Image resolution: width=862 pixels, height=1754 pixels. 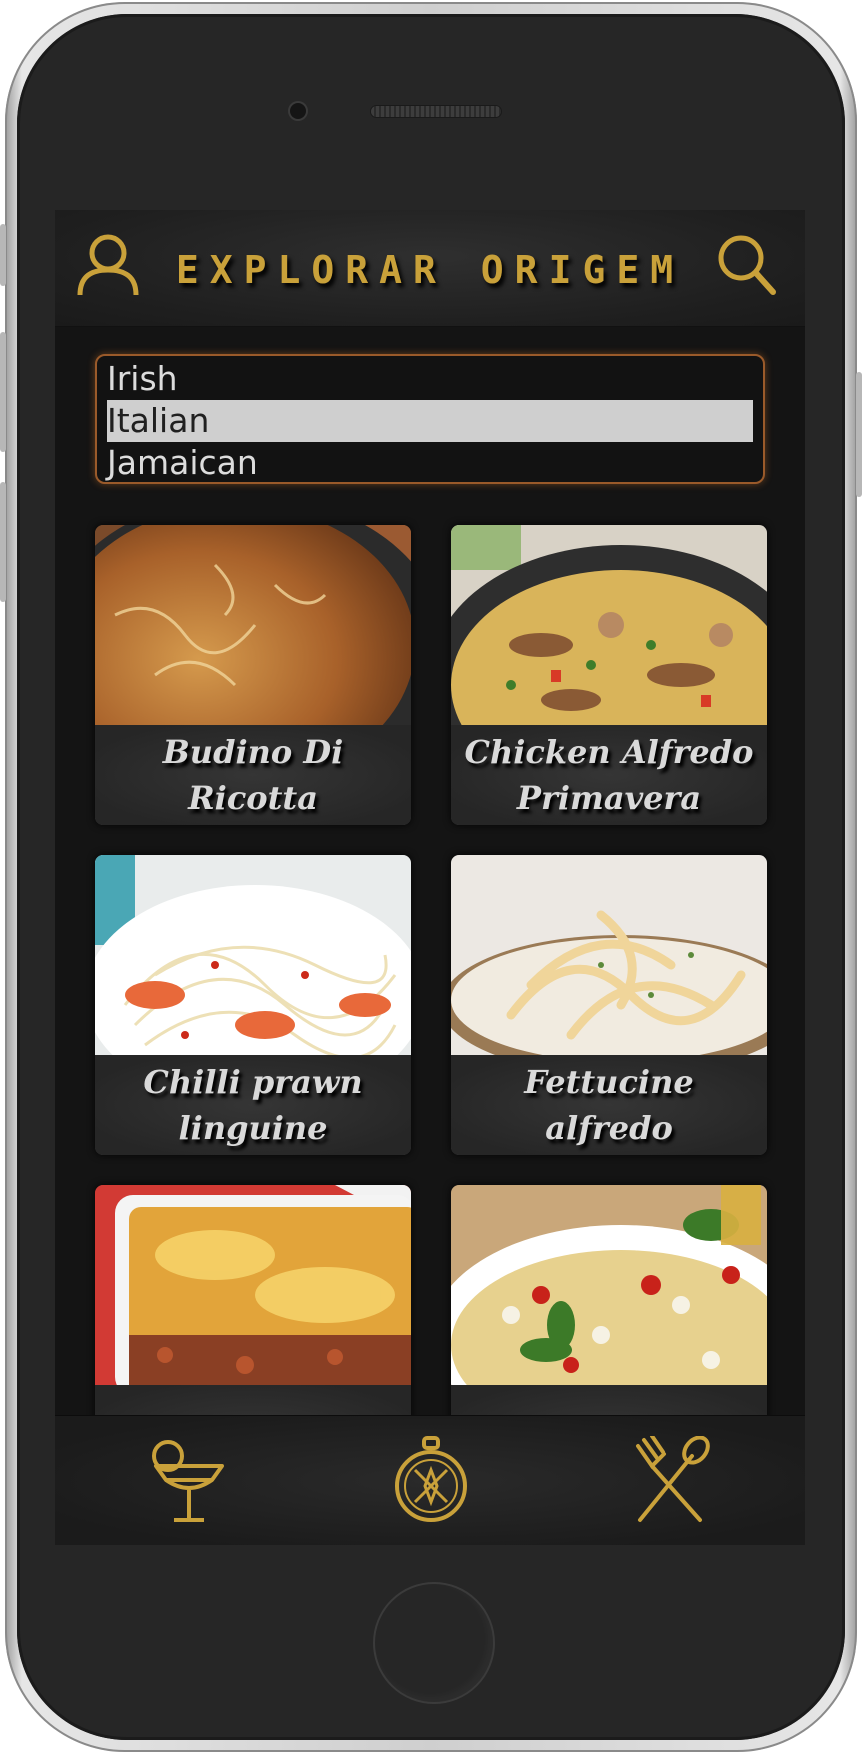 I want to click on recipe-card: Fettucine alfredo, so click(x=609, y=1005).